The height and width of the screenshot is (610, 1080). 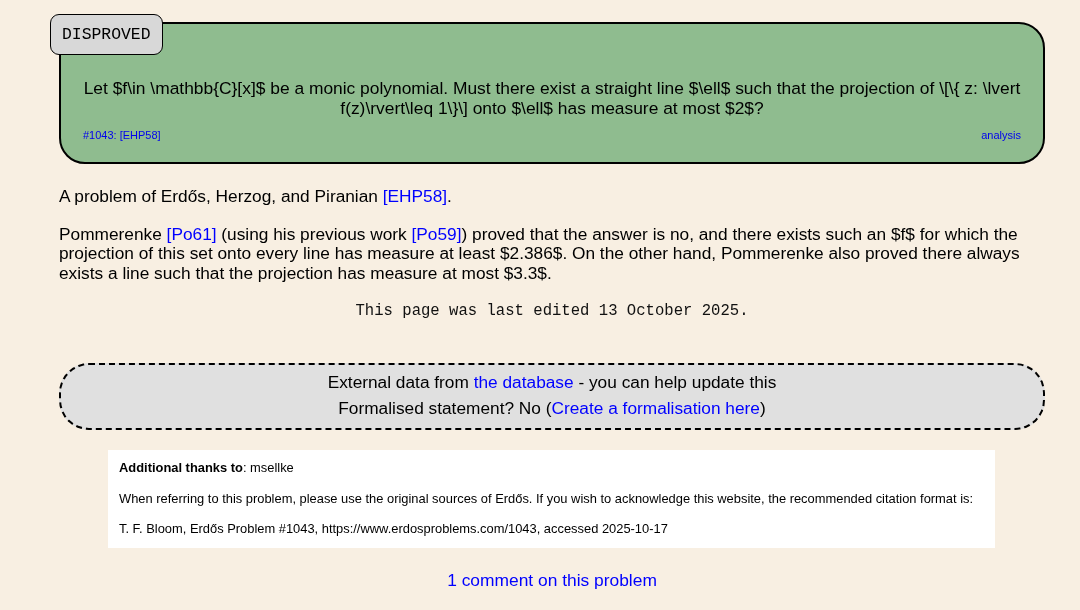 I want to click on paragraph: A problem of Erdős, Herzog, and Piranian [EHP58]., so click(x=256, y=197).